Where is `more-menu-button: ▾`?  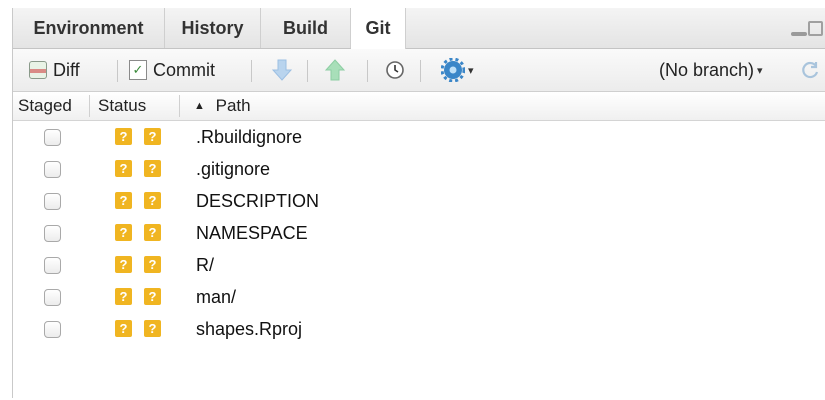
more-menu-button: ▾ is located at coordinates (457, 70).